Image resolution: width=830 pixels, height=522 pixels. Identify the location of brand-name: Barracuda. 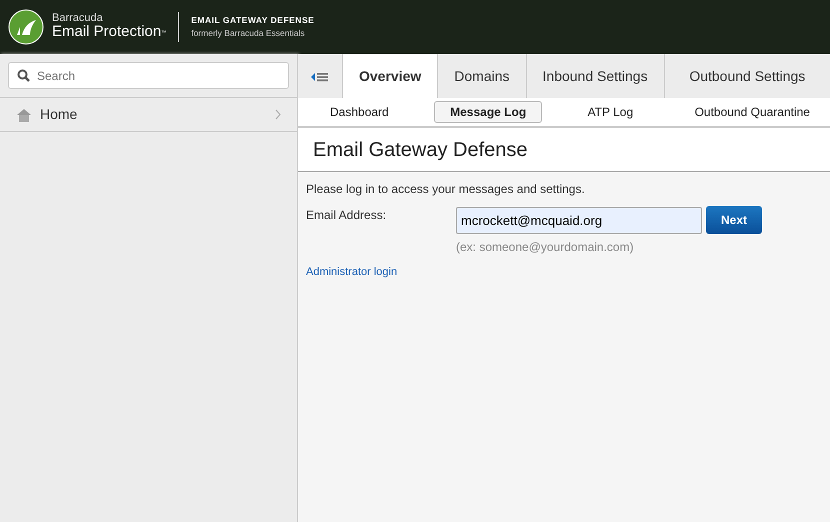
(78, 18).